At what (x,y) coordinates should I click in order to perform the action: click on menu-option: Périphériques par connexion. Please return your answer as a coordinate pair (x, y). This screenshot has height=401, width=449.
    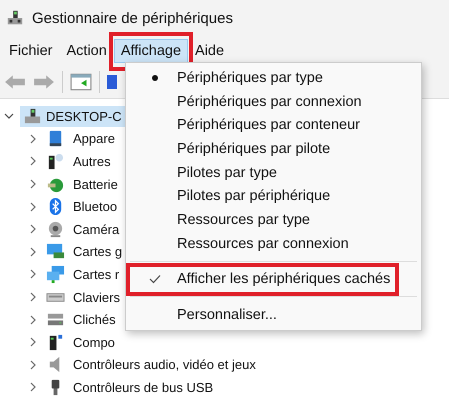
    Looking at the image, I should click on (273, 102).